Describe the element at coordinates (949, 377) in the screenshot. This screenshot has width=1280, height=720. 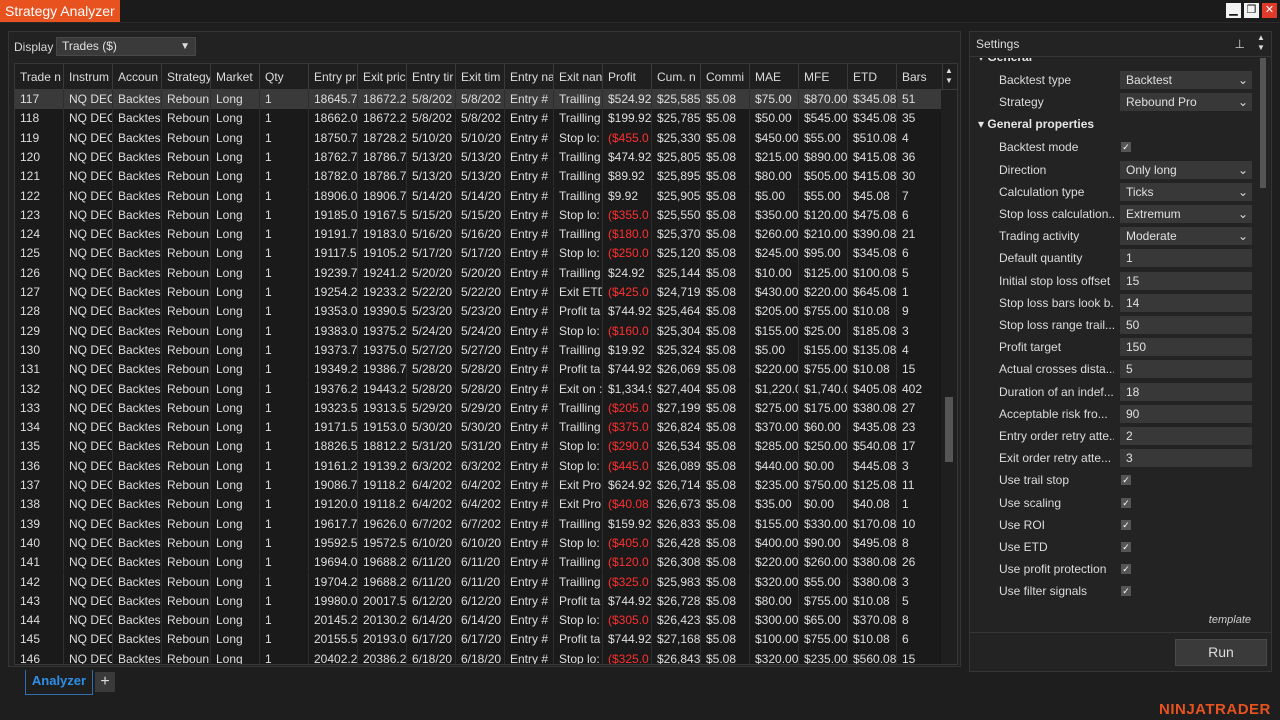
I see `grid-scrollbar` at that location.